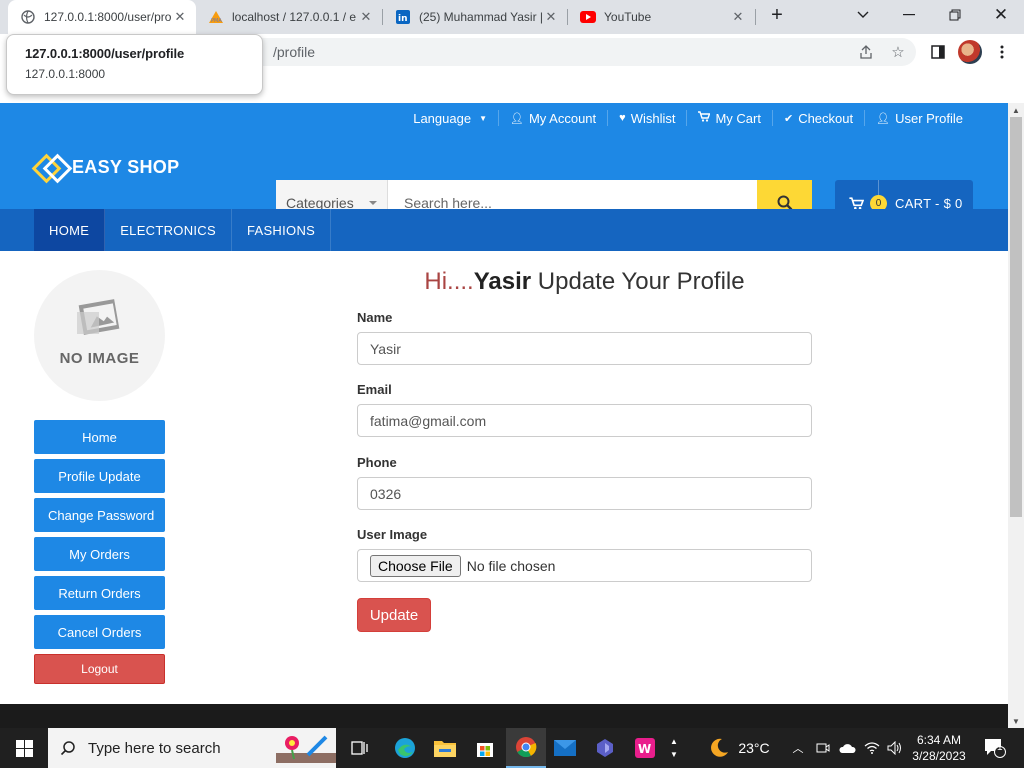 The image size is (1024, 768). I want to click on tab-phpmyadmin: PMA localhost / 127.0.0.1 / e ✕, so click(289, 17).